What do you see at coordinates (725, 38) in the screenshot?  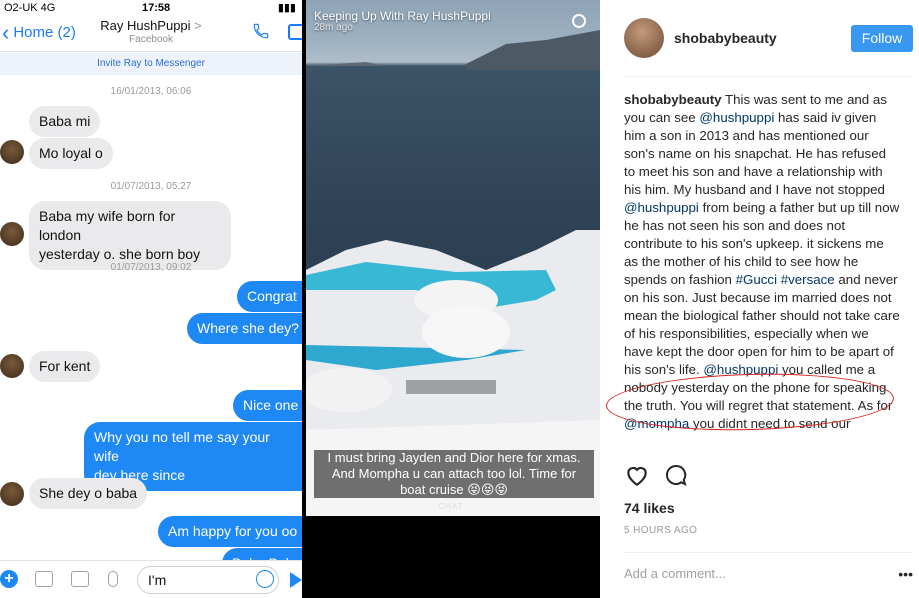 I see `post-username: shobabybeauty` at bounding box center [725, 38].